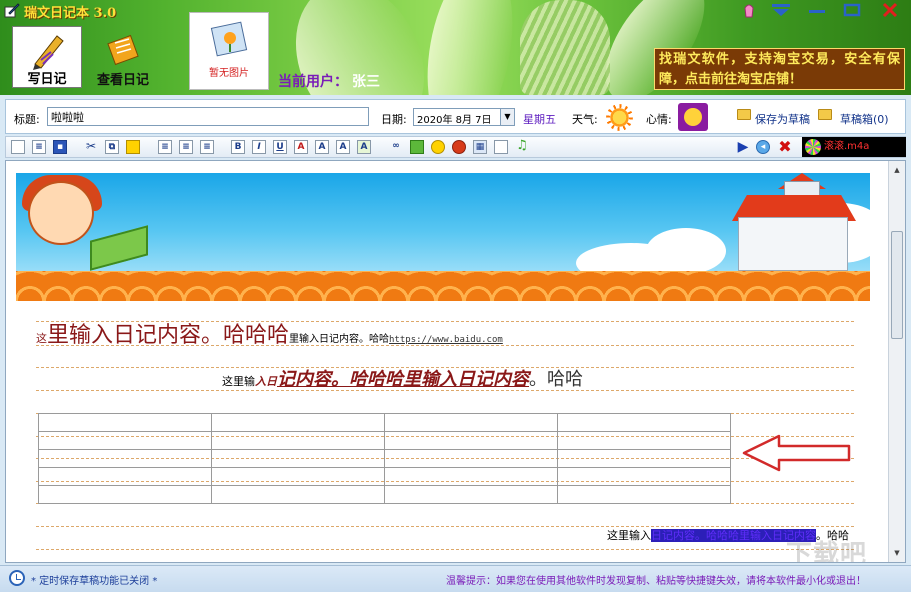 The height and width of the screenshot is (592, 911). Describe the element at coordinates (847, 146) in the screenshot. I see `music-track-name: 滚滚.m4a` at that location.